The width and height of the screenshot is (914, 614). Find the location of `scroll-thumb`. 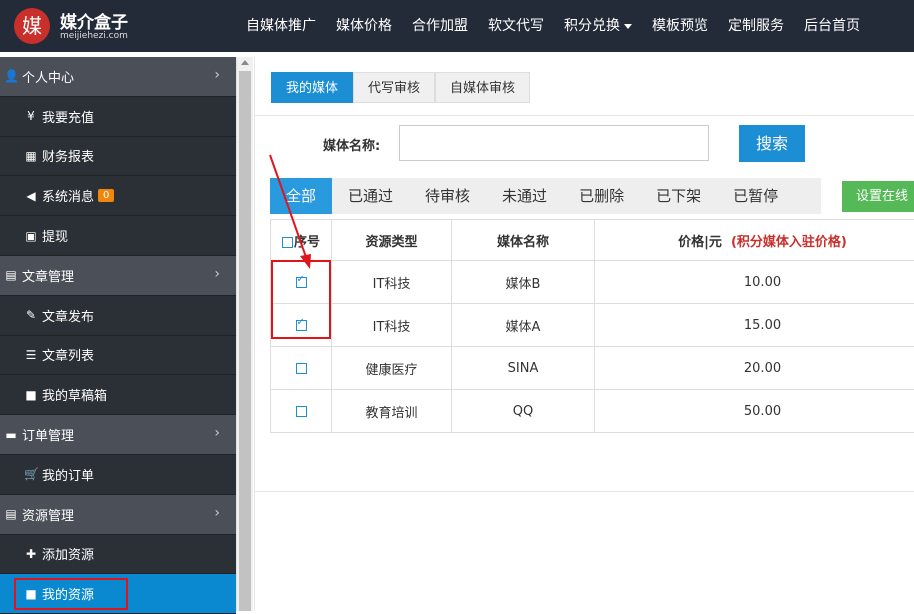

scroll-thumb is located at coordinates (245, 341).